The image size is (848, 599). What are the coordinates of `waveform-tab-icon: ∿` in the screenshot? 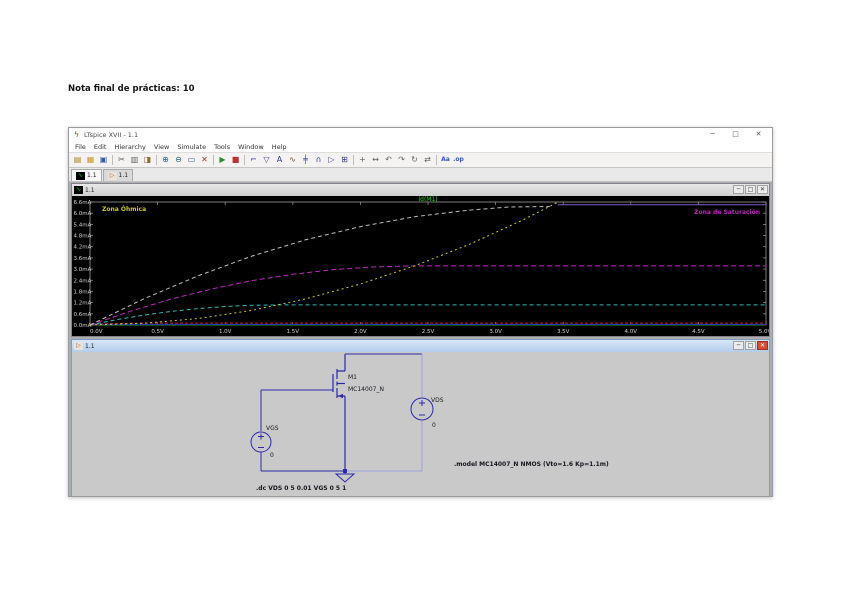 It's located at (80, 175).